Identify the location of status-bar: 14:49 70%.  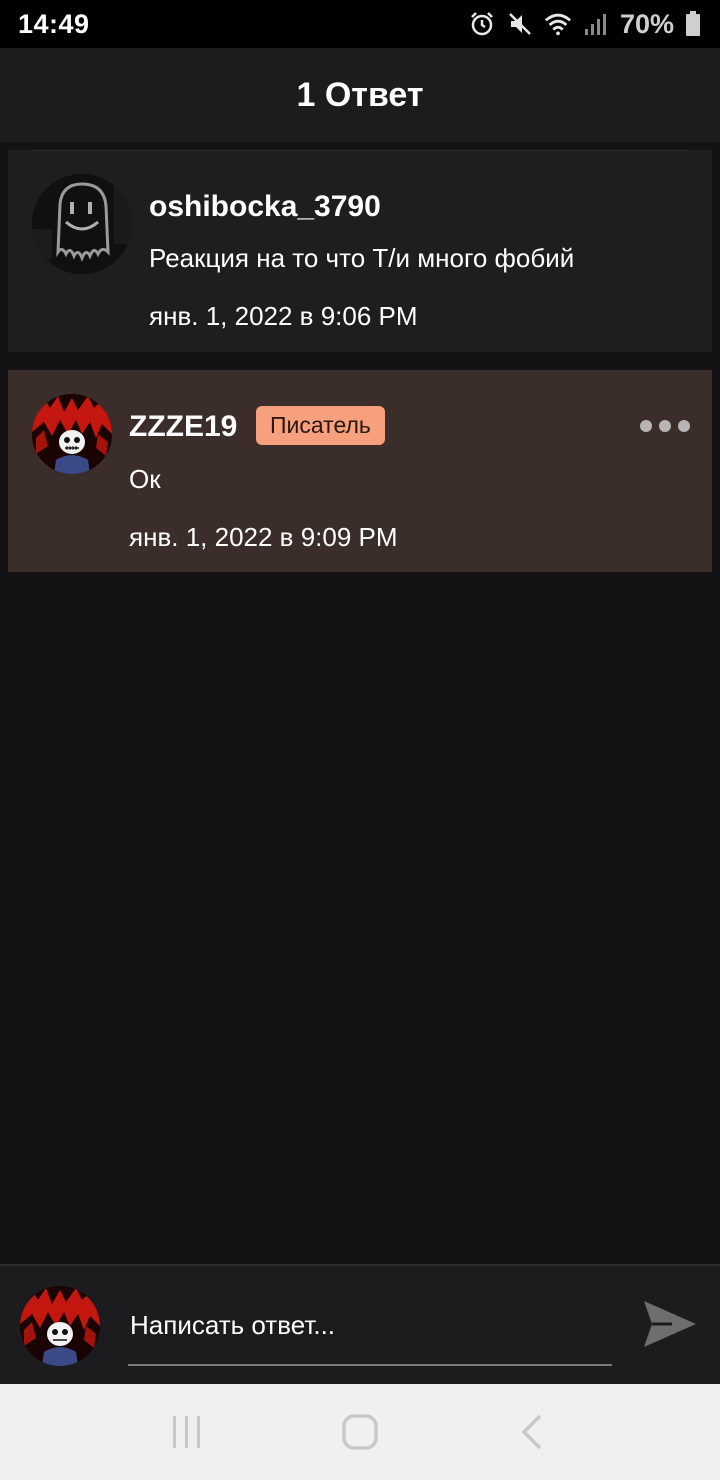
(360, 24).